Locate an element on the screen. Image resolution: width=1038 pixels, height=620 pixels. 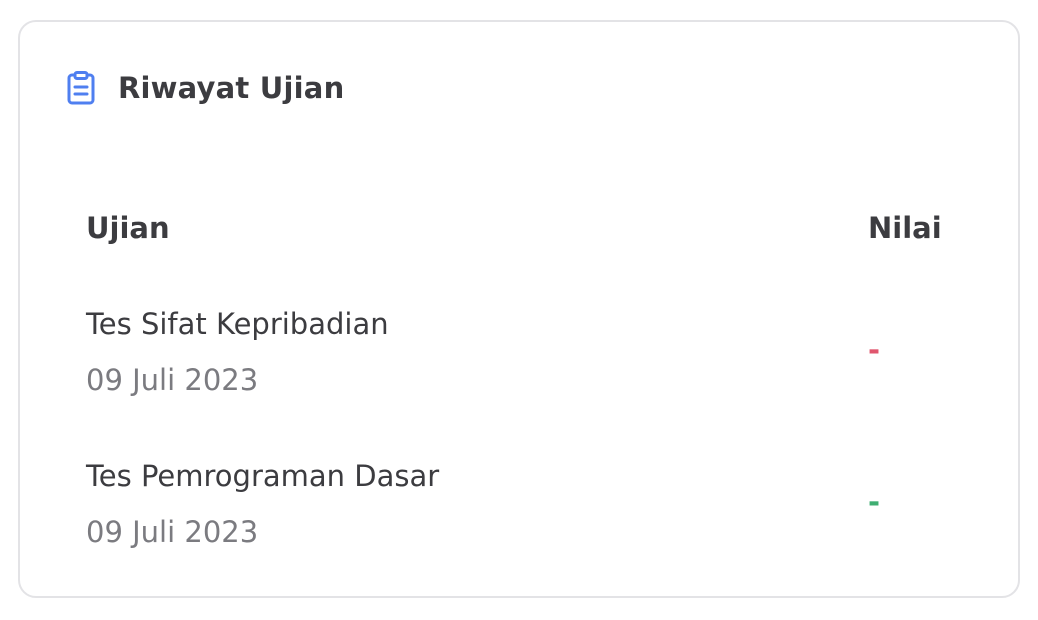
card-title: Riwayat Ujian is located at coordinates (231, 88).